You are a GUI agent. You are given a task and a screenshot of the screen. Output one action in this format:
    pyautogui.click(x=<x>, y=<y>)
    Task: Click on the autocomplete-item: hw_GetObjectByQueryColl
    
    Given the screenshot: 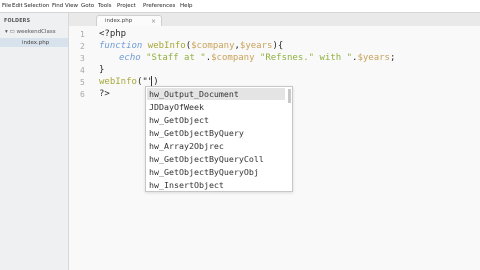 What is the action you would take?
    pyautogui.click(x=206, y=159)
    